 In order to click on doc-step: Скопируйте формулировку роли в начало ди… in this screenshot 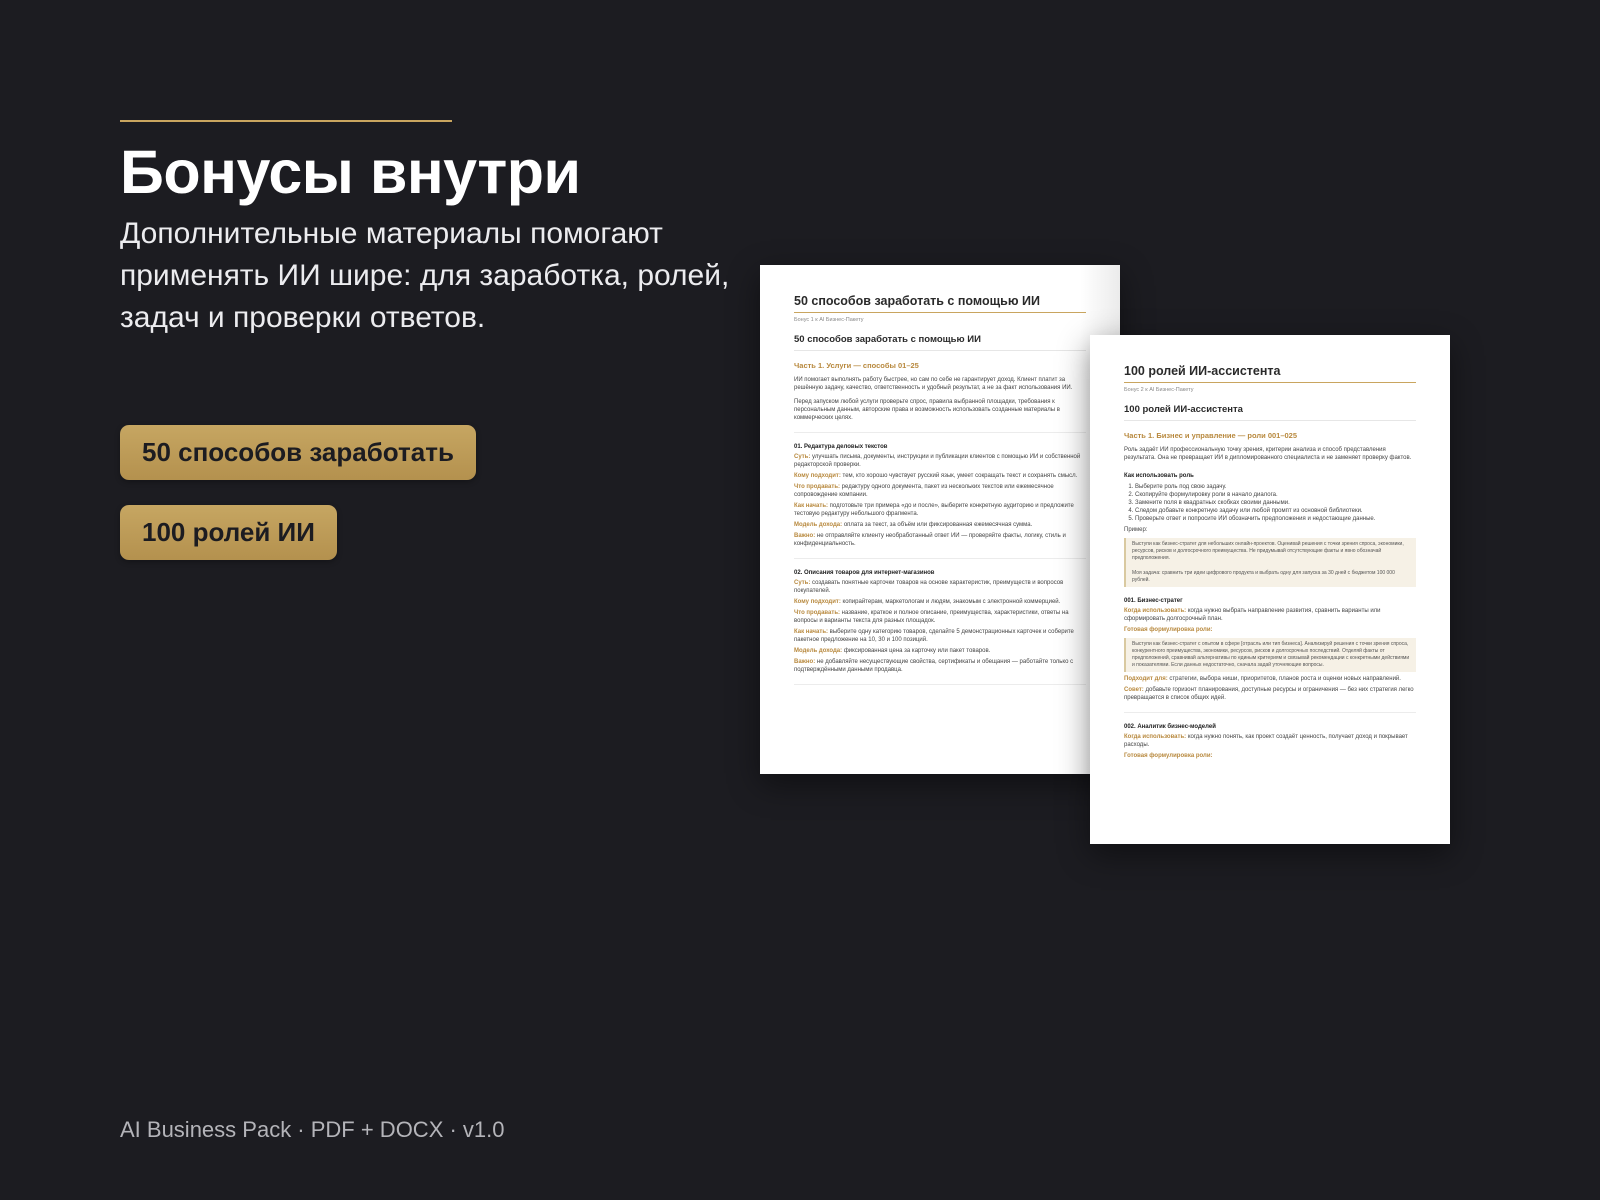, I will do `click(1275, 495)`.